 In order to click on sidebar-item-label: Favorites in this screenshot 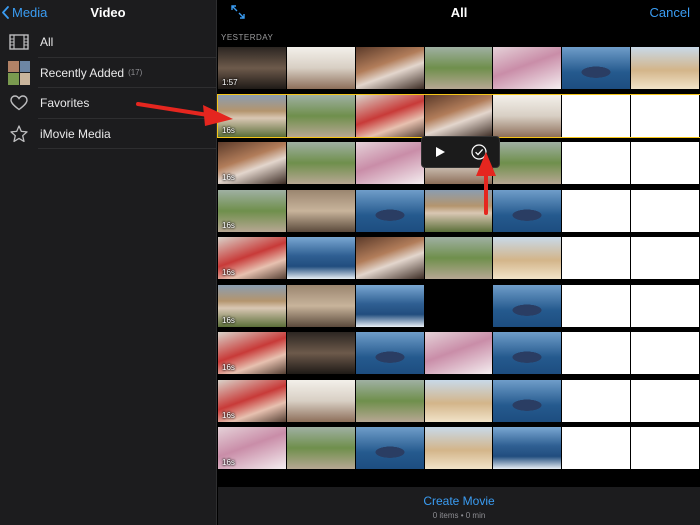, I will do `click(65, 103)`.